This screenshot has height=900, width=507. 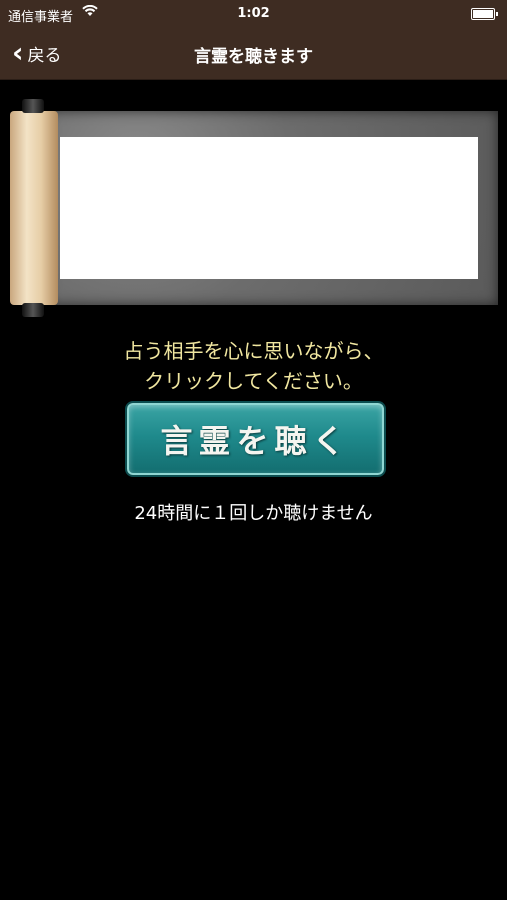 I want to click on navigation-bar: ‹ 戻る 言霊を聴きます, so click(x=253, y=53).